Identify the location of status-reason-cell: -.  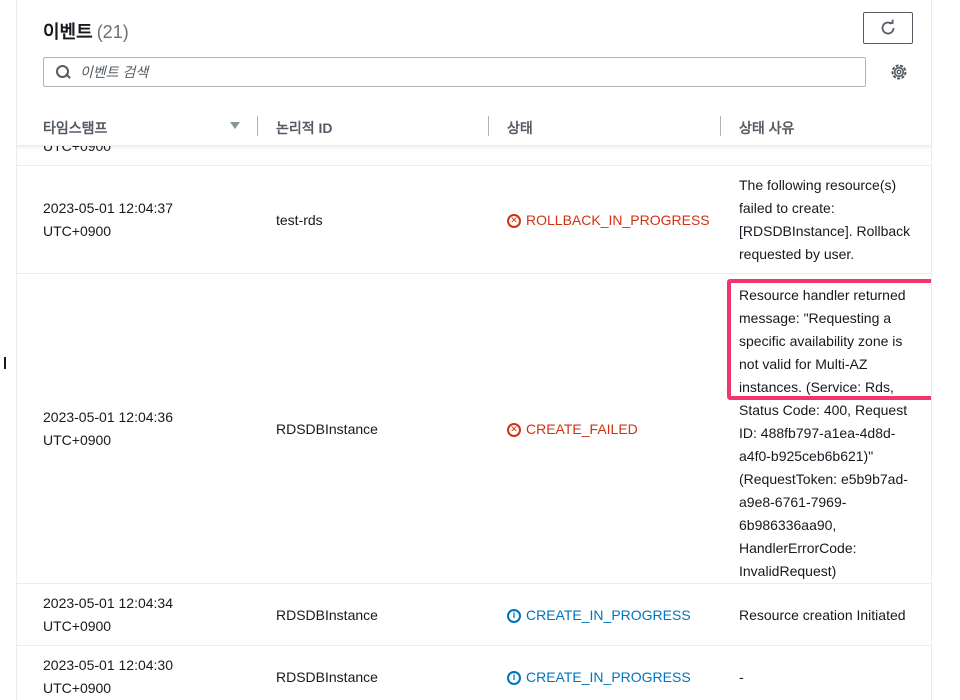
(830, 677).